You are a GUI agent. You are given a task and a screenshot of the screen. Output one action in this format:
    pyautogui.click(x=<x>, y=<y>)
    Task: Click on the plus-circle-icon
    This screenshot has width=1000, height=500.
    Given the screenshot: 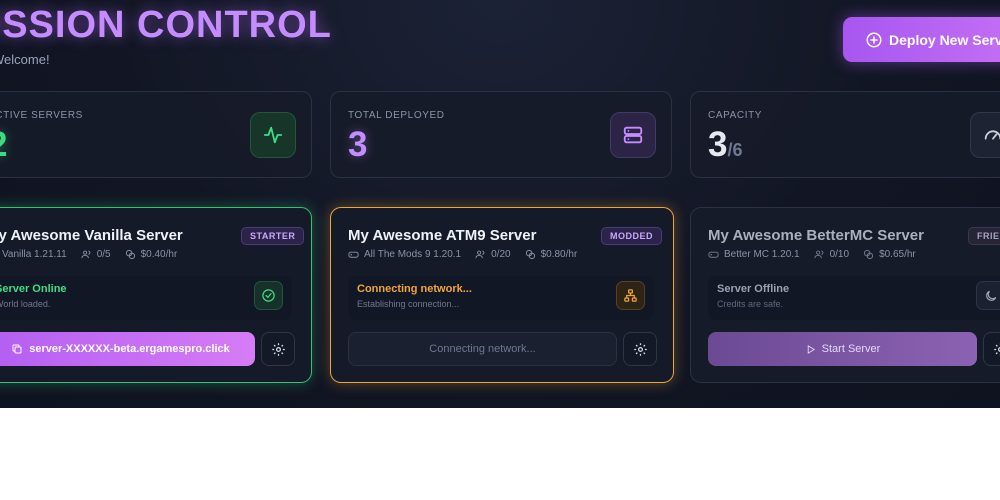 What is the action you would take?
    pyautogui.click(x=874, y=39)
    